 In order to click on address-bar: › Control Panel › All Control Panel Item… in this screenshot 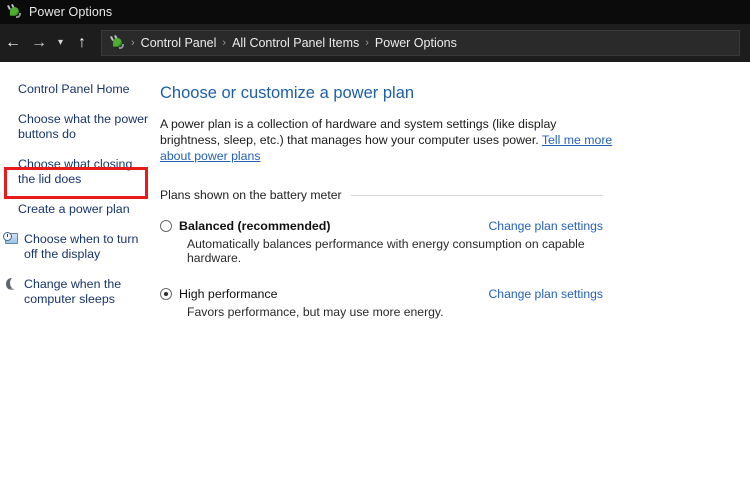, I will do `click(420, 43)`.